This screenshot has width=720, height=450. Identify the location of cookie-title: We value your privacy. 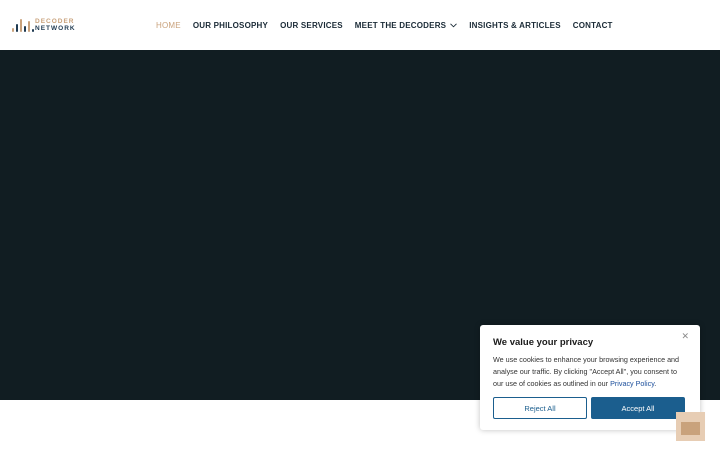
(543, 342).